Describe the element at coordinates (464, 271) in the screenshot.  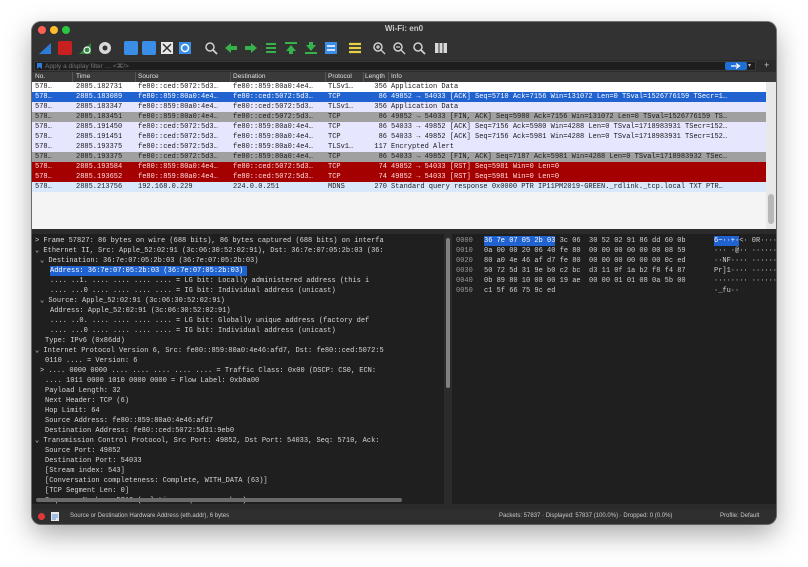
I see `hex-offset: 0030` at that location.